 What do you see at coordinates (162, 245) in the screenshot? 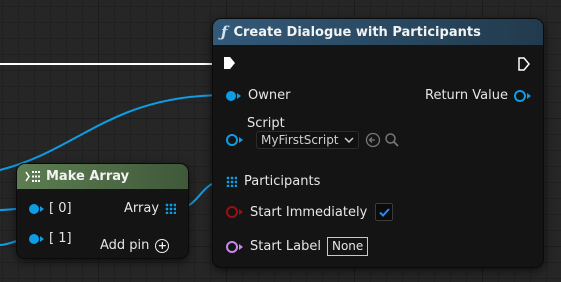
I see `add-icon: +` at bounding box center [162, 245].